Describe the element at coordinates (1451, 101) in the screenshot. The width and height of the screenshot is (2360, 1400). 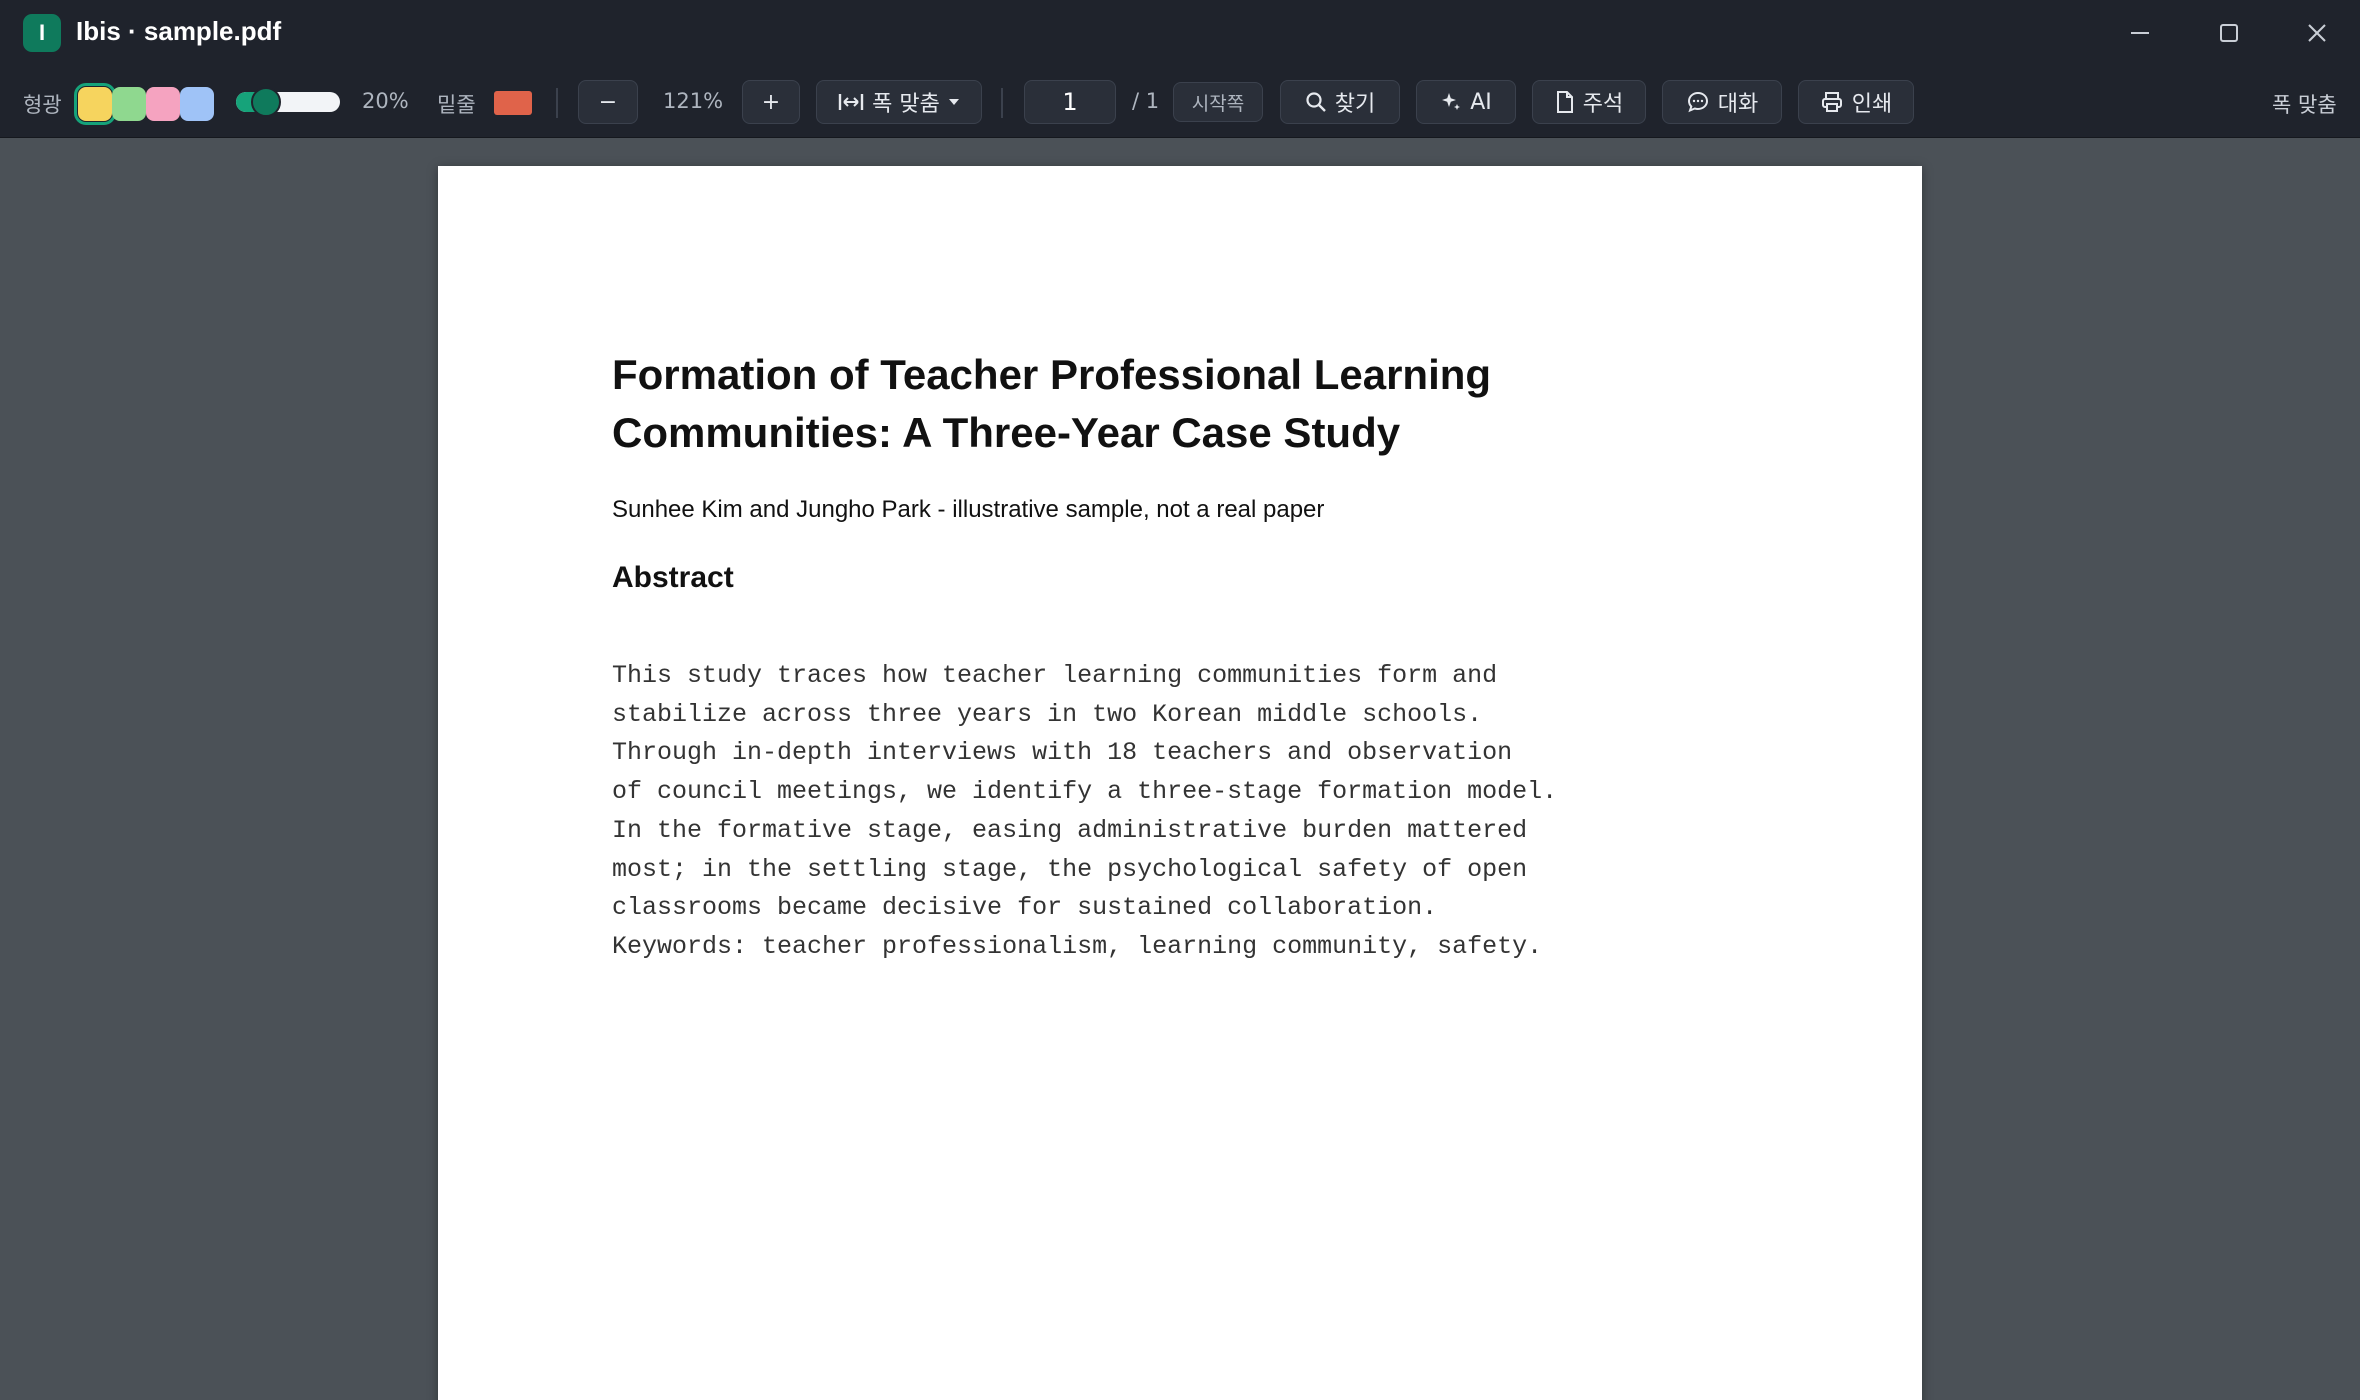
I see `sparkle-icon` at that location.